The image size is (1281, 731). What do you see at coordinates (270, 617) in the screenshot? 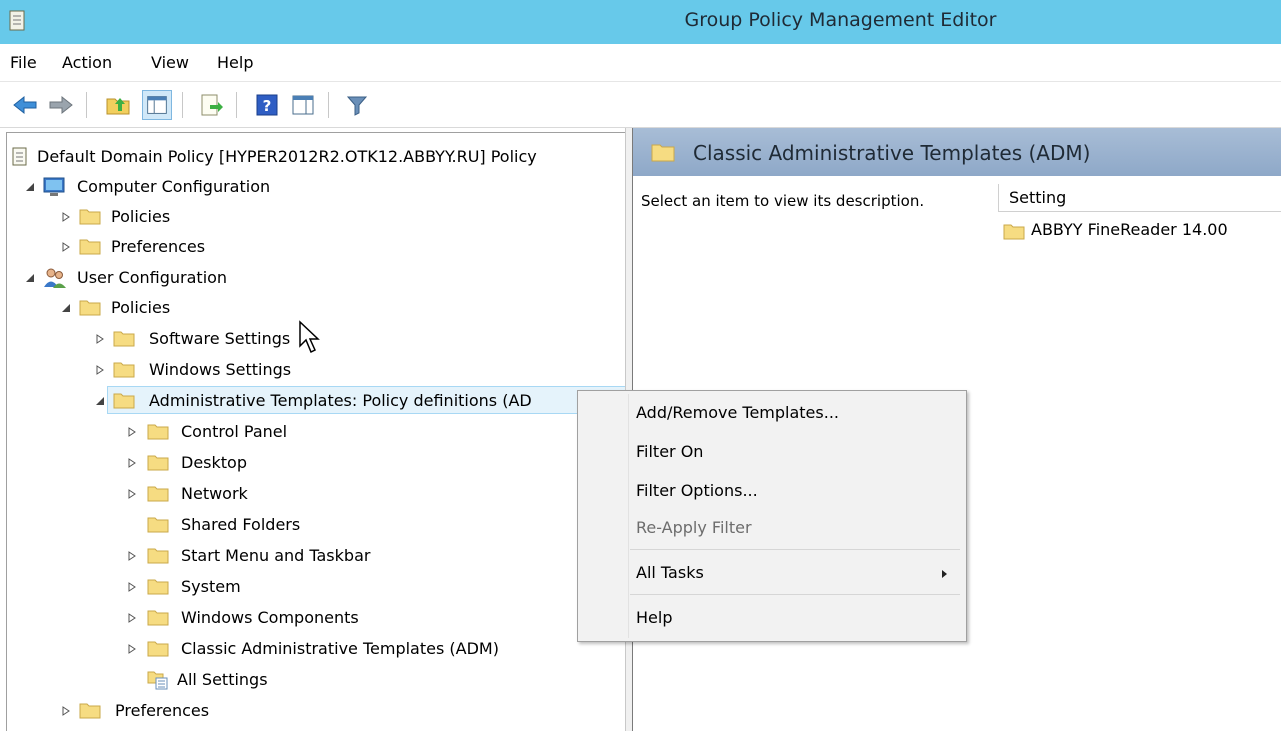
I see `tree-item-label: Windows Components` at bounding box center [270, 617].